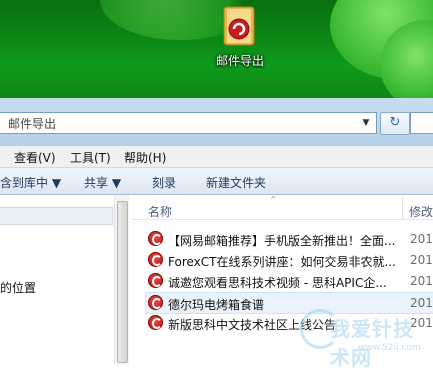 The height and width of the screenshot is (371, 433). Describe the element at coordinates (102, 182) in the screenshot. I see `share-button: 共享 ▼` at that location.